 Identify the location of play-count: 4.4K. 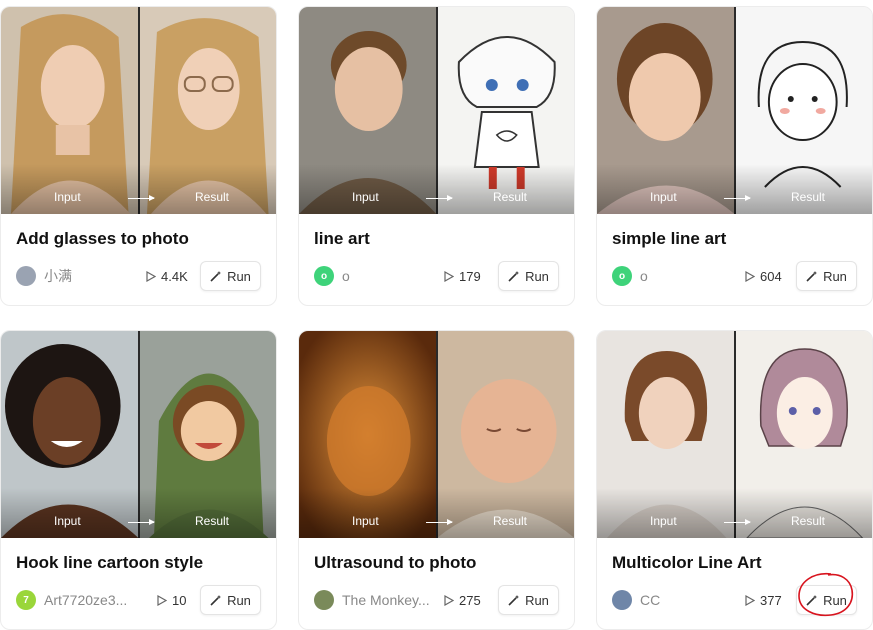
(167, 276).